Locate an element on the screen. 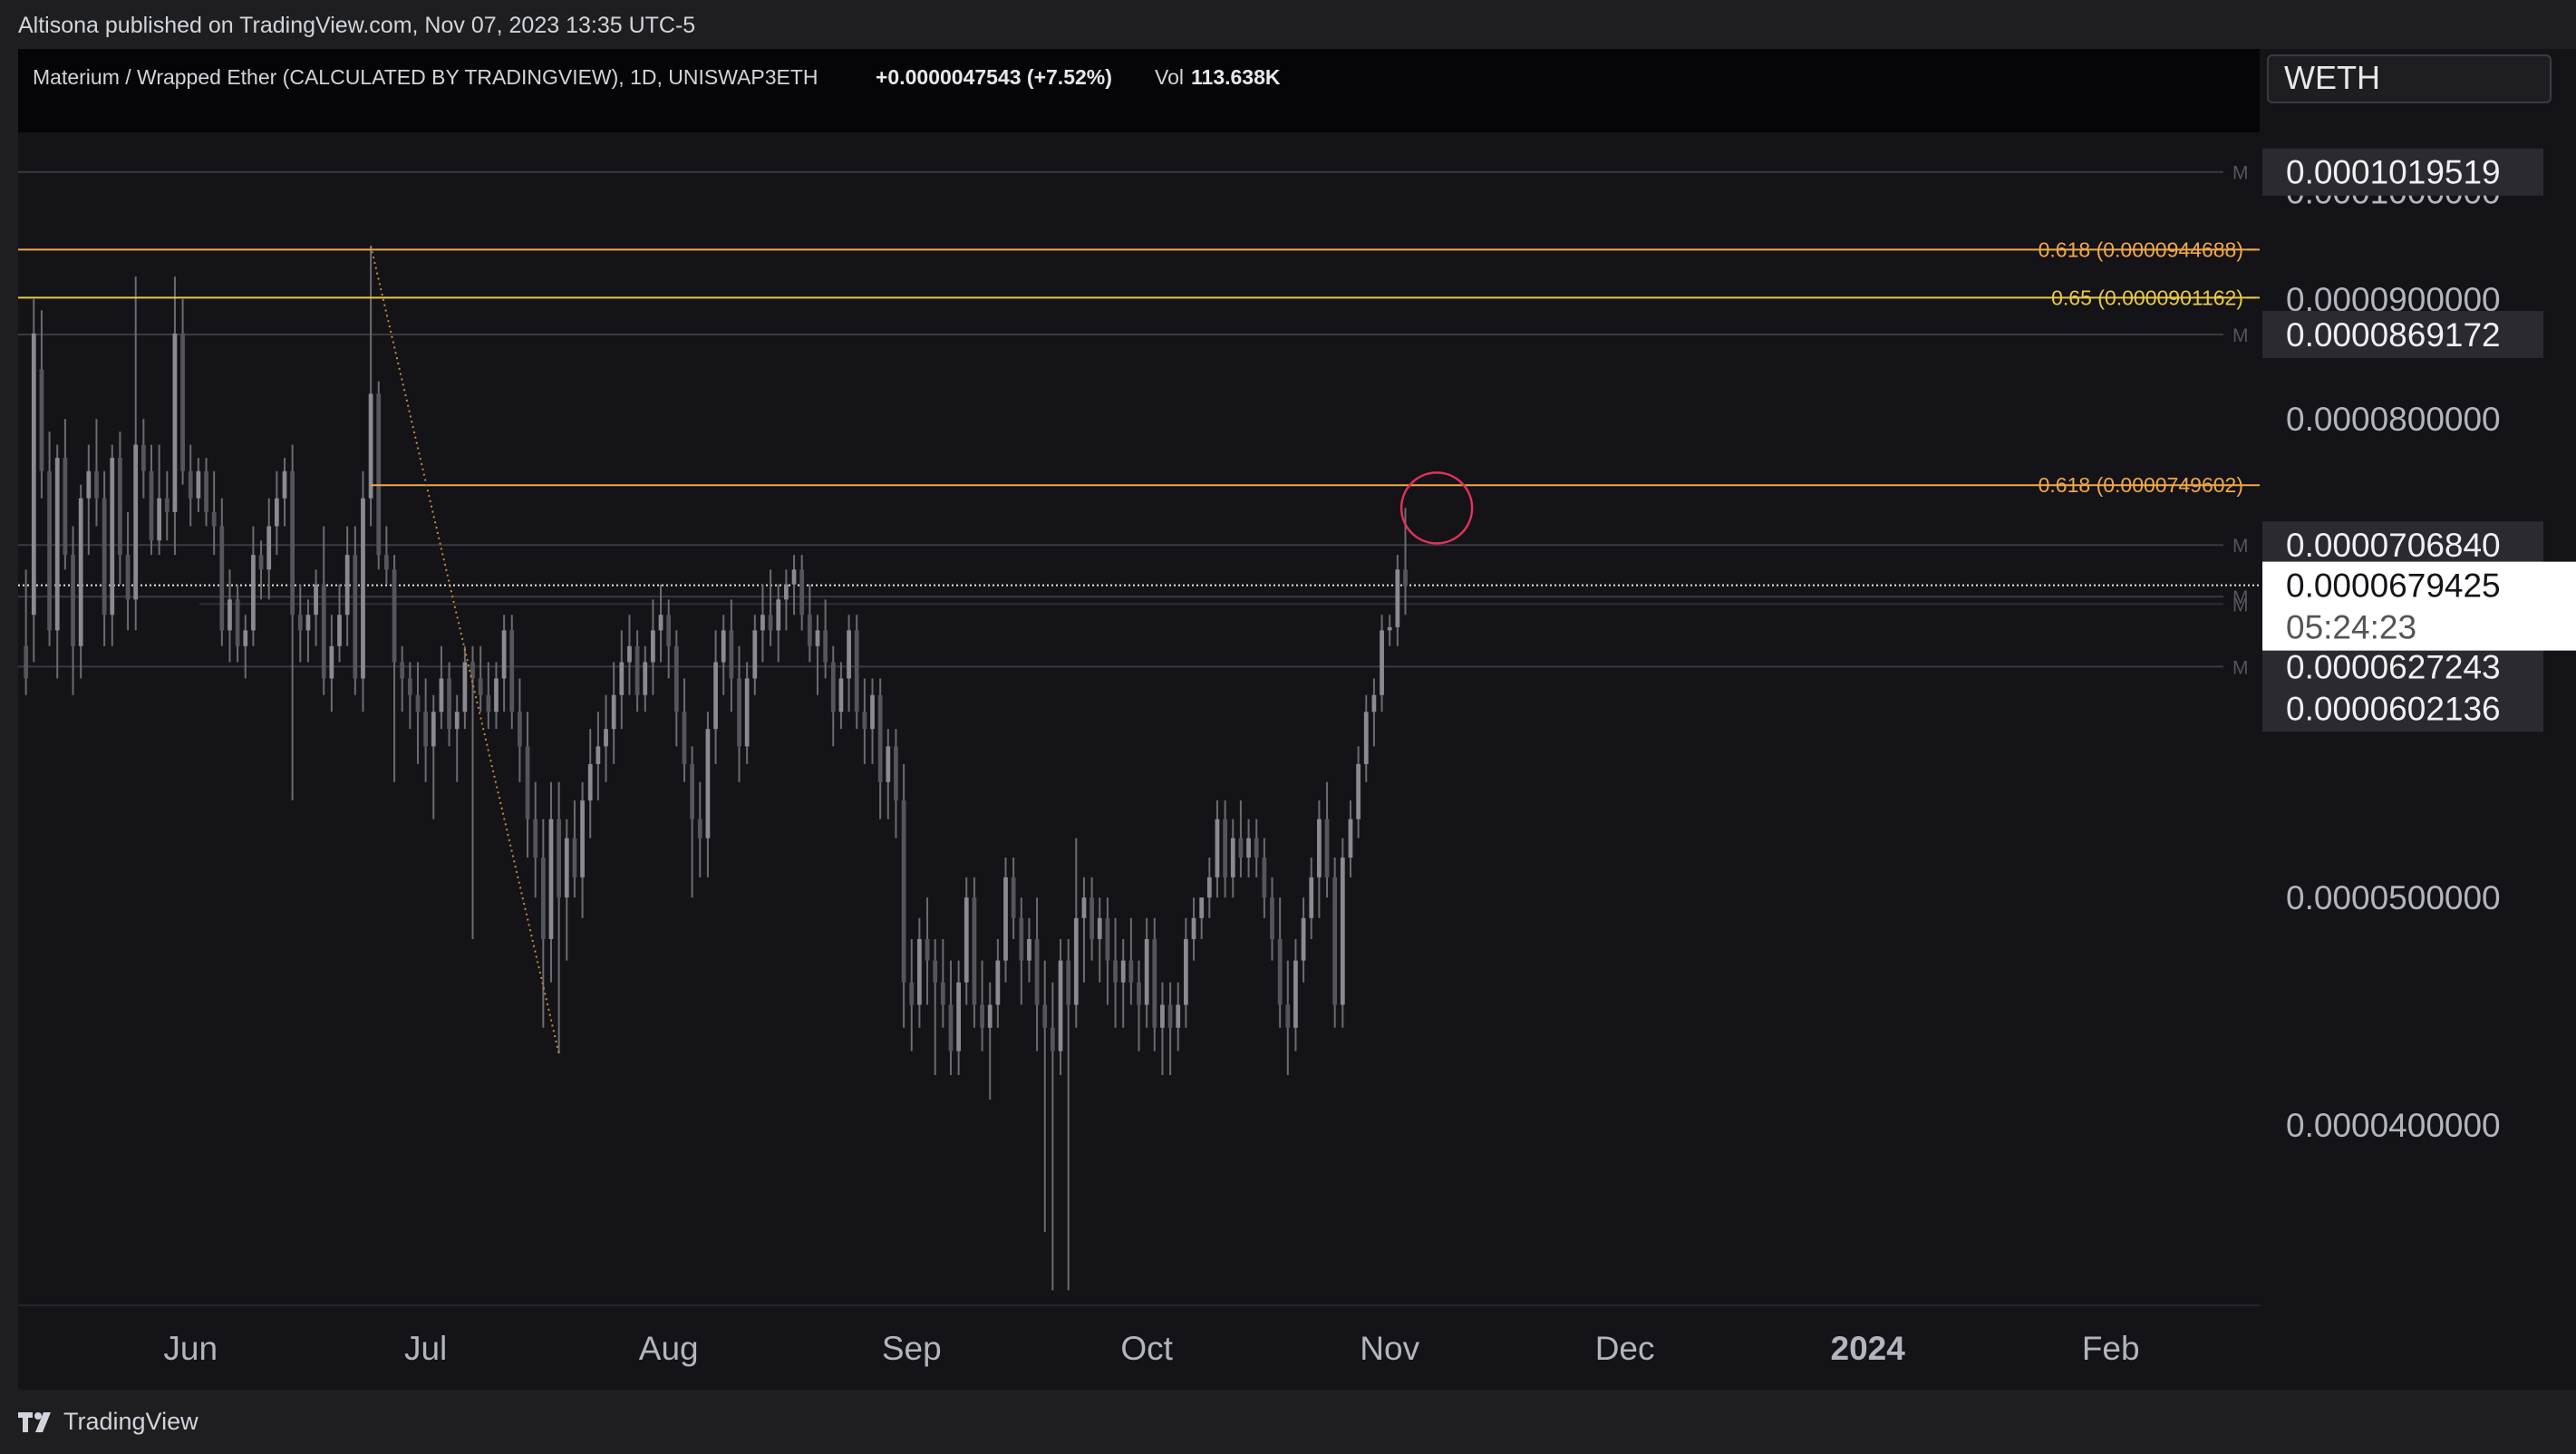  tradingview-logo-icon is located at coordinates (34, 1421).